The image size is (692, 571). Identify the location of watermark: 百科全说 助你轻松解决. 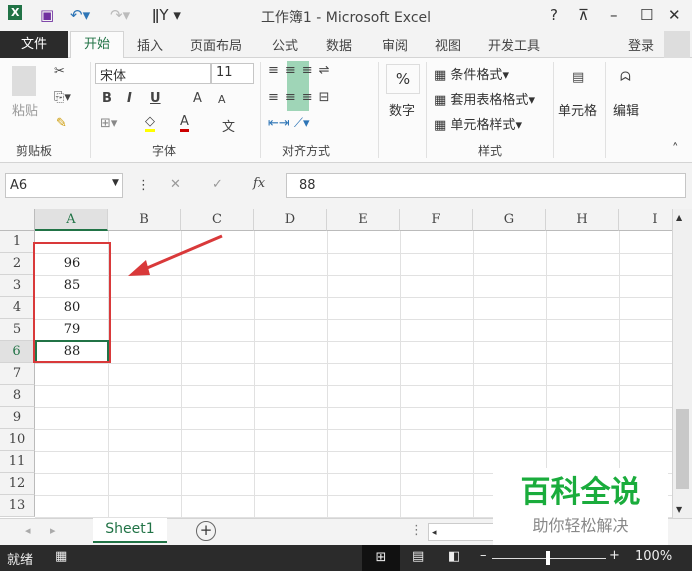
(580, 506).